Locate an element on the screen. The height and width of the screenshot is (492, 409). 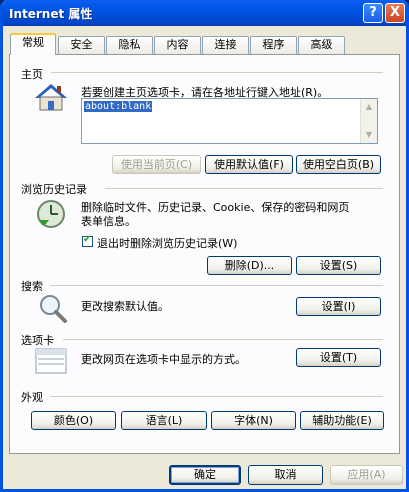
apply-button: 应用(A) is located at coordinates (366, 475).